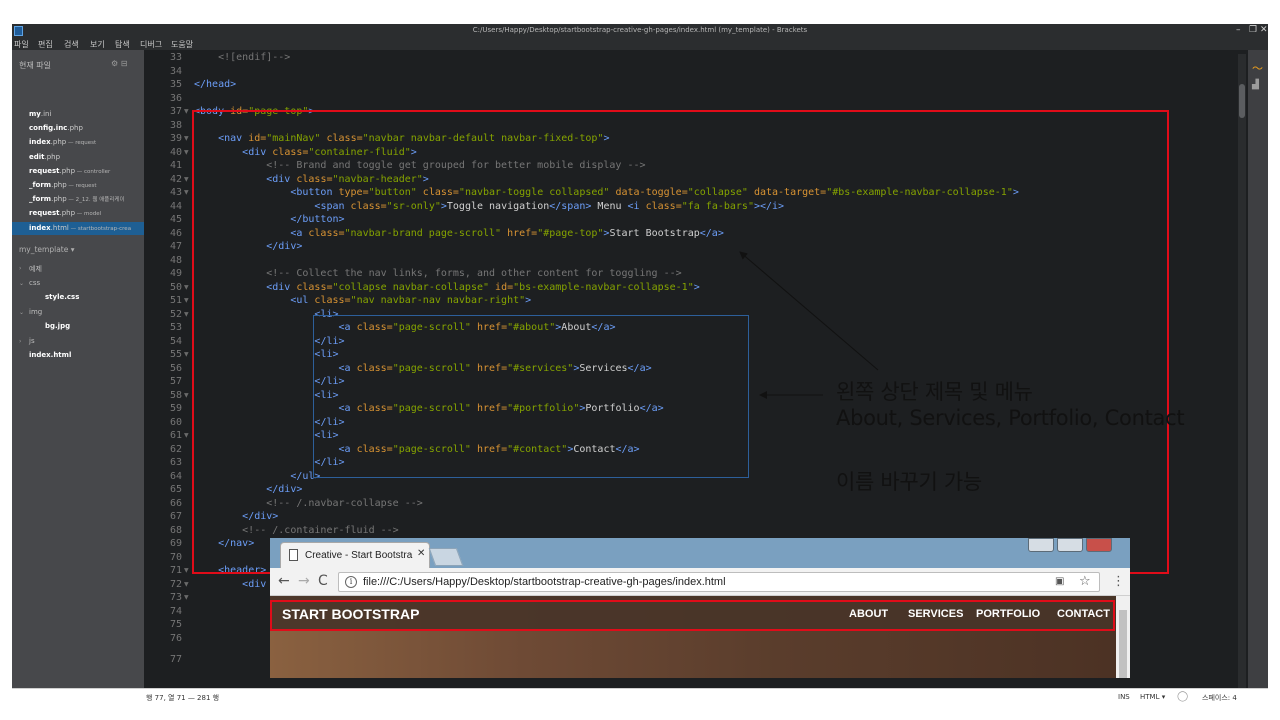 Image resolution: width=1280 pixels, height=720 pixels. I want to click on bookmark-star-icon: ☆, so click(1085, 581).